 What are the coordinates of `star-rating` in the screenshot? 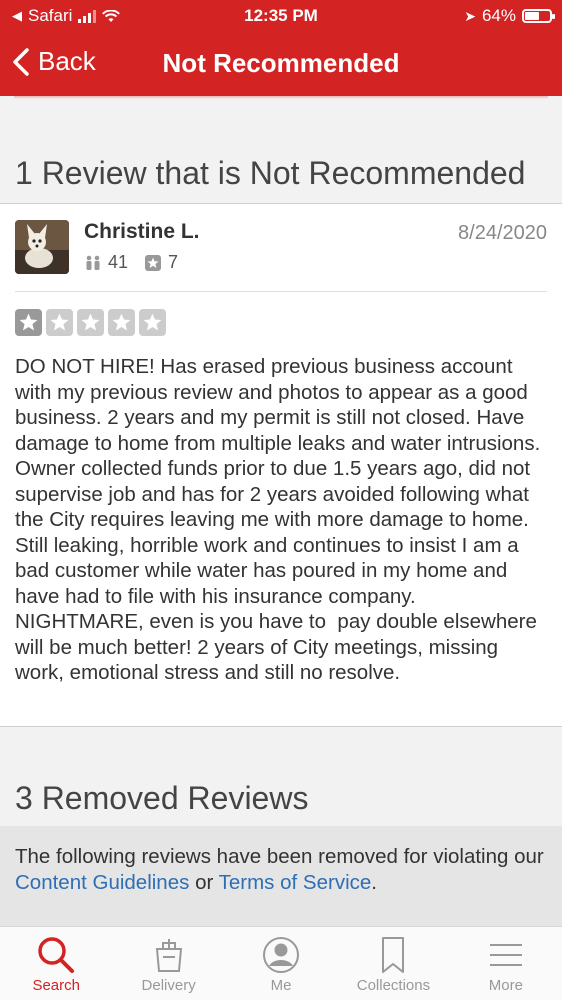 It's located at (90, 322).